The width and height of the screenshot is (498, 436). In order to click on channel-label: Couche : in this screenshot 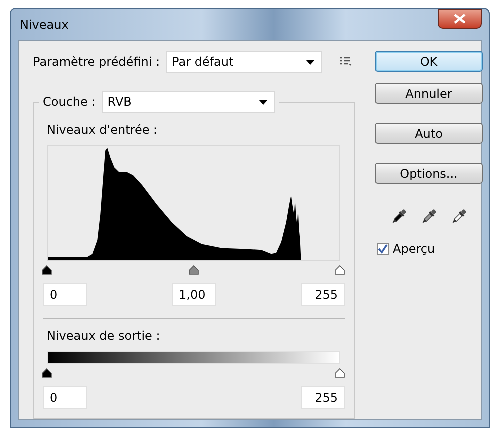, I will do `click(69, 102)`.